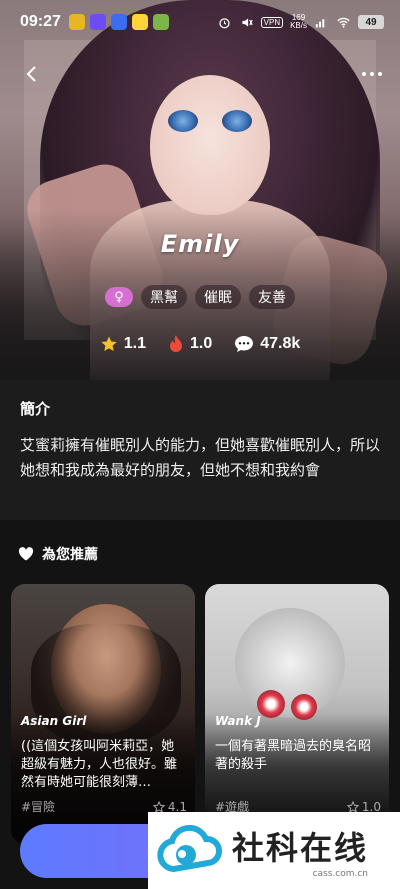 This screenshot has height=889, width=400. What do you see at coordinates (293, 755) in the screenshot?
I see `card-description: 一個有著黑暗過去的臭名昭著的殺手` at bounding box center [293, 755].